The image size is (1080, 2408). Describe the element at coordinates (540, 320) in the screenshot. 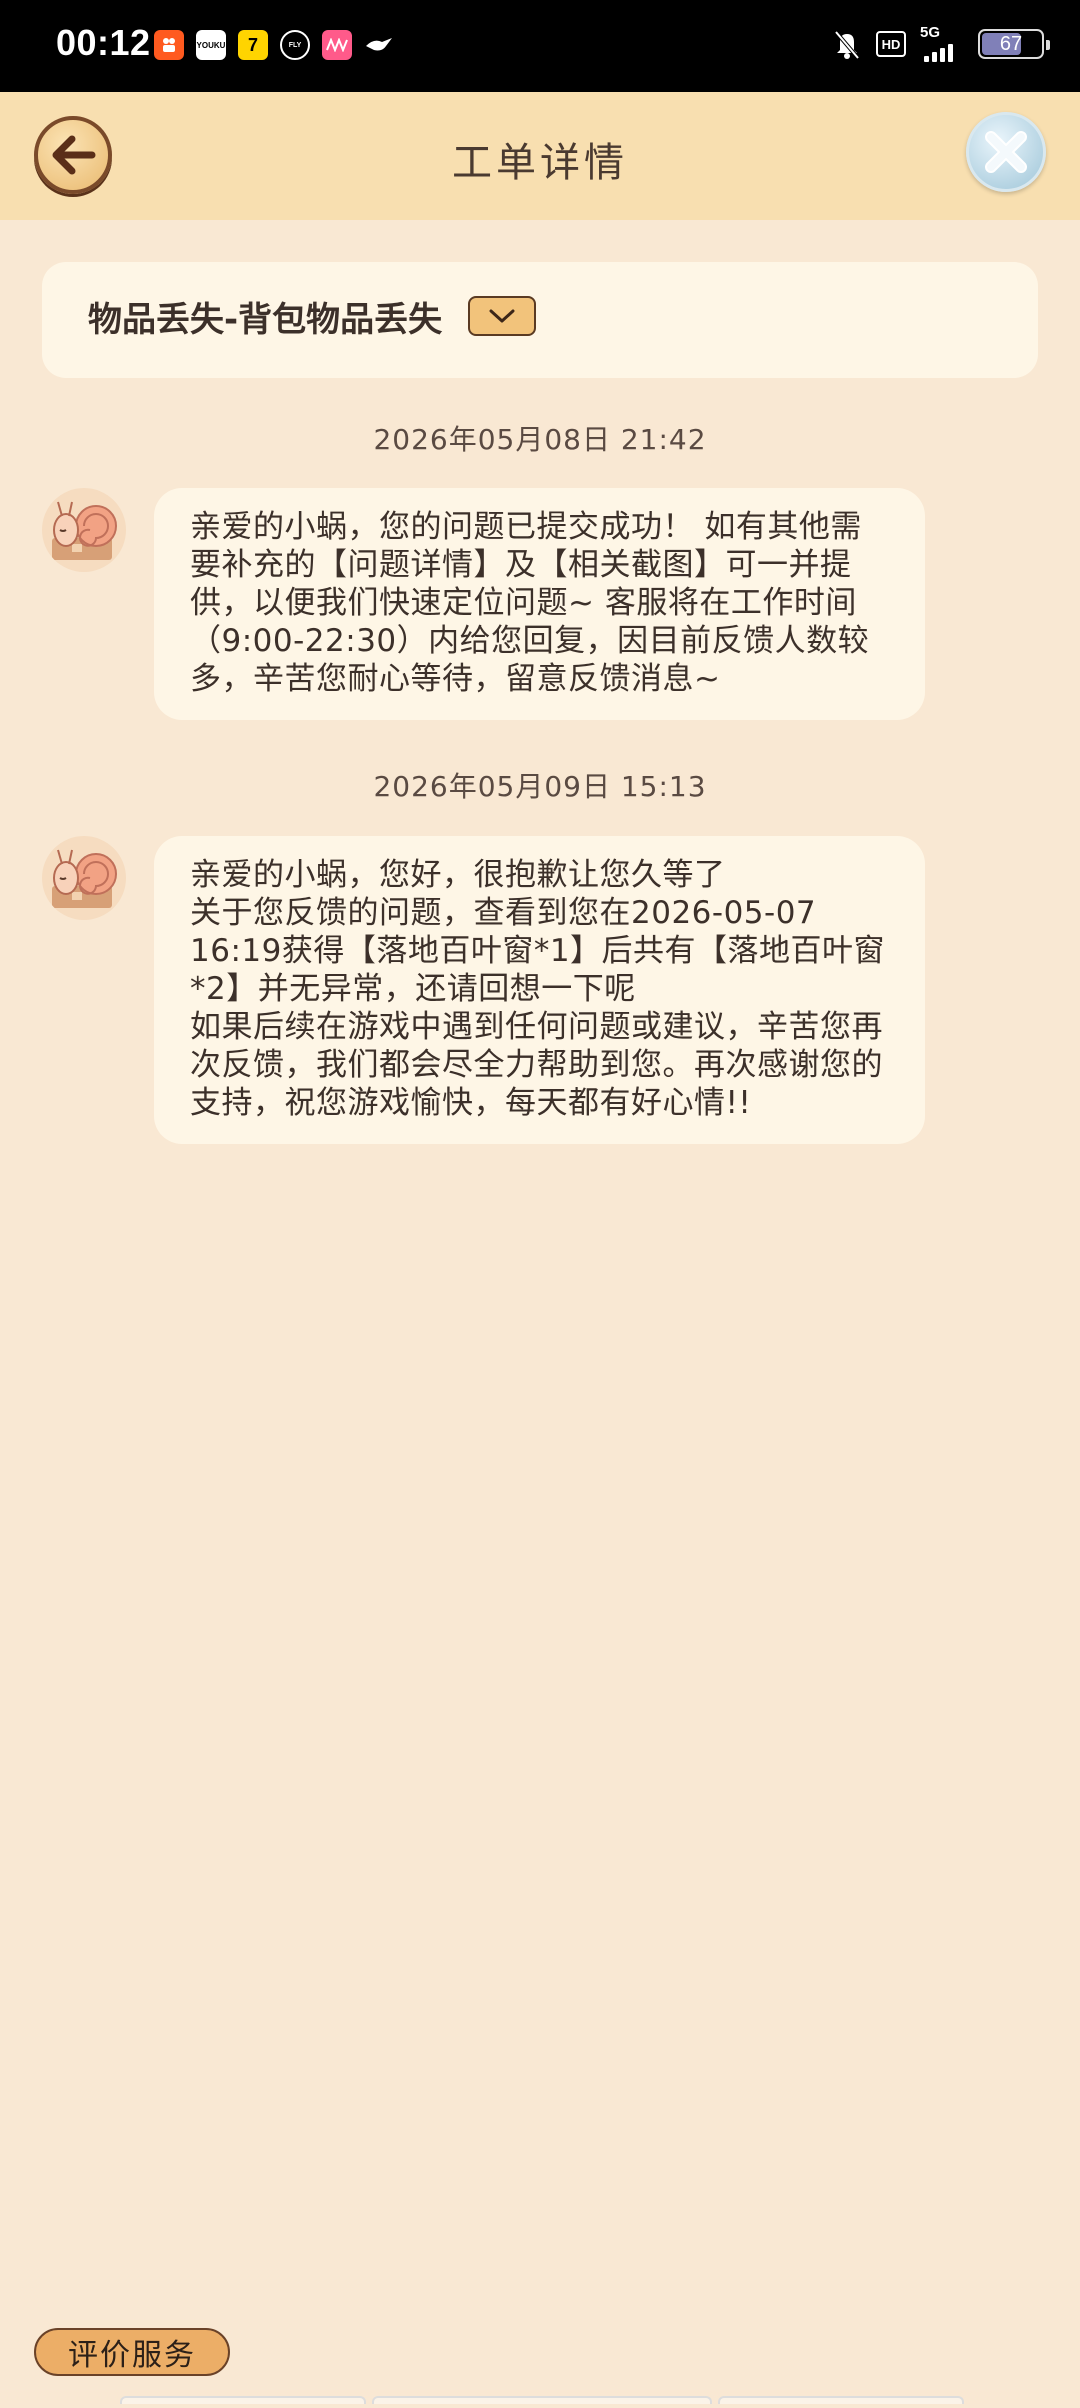

I see `ticket-category-card: 物品丢失-背包物品丢失` at that location.